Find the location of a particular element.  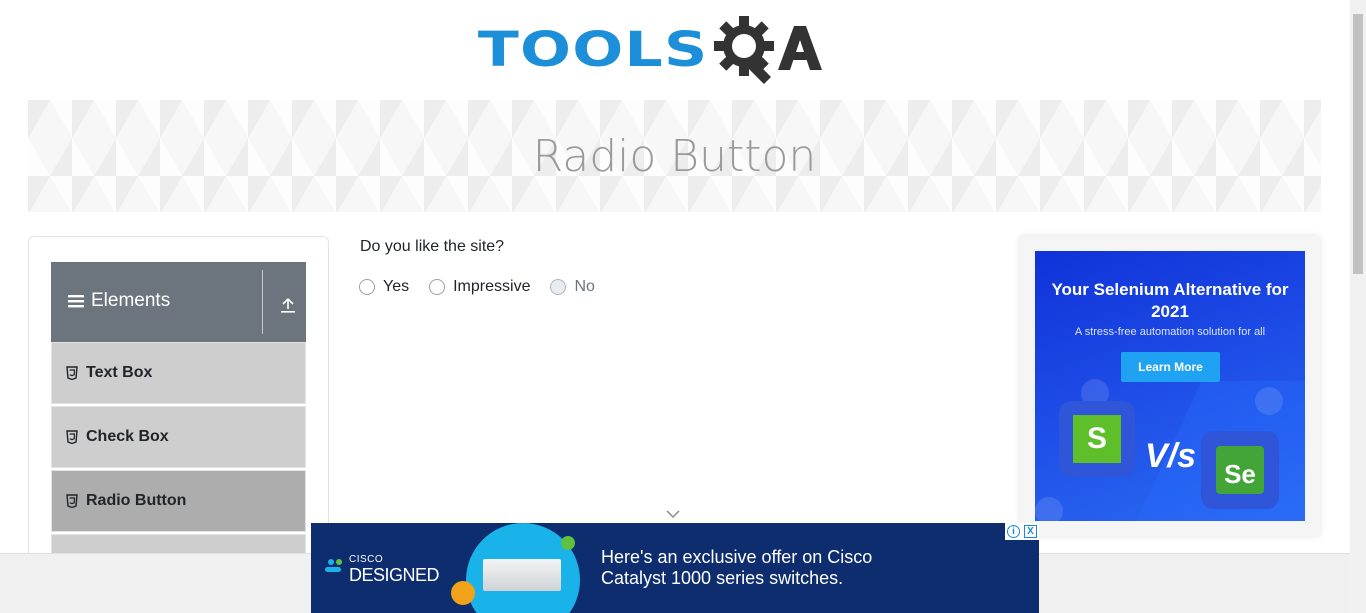

left-panel: Elements Text Box Check Box Radio Button is located at coordinates (178, 405).